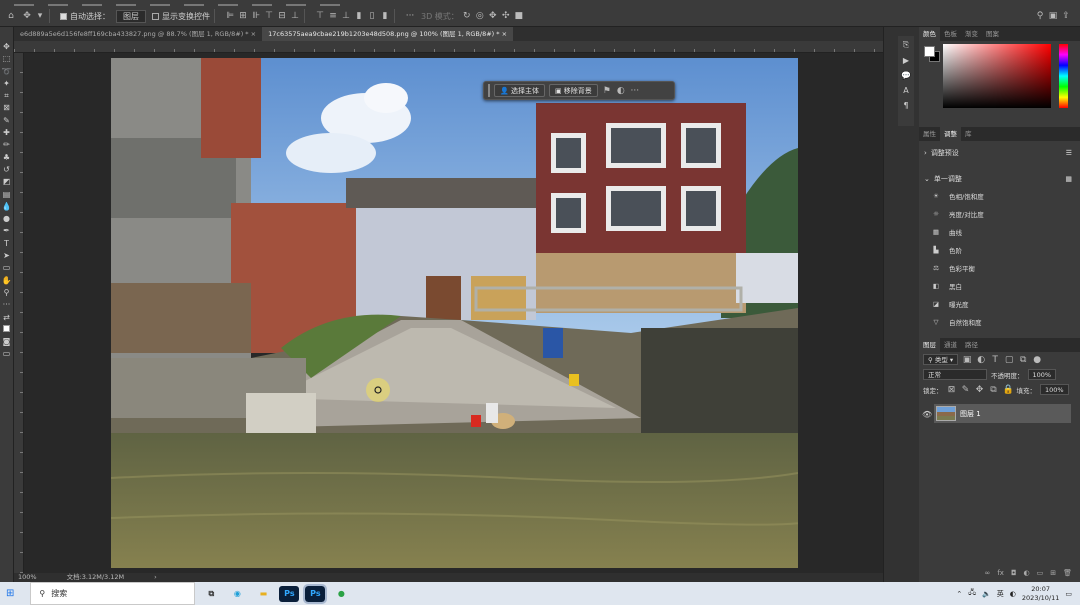  Describe the element at coordinates (7, 170) in the screenshot. I see `history-brush-icon: ↺` at that location.